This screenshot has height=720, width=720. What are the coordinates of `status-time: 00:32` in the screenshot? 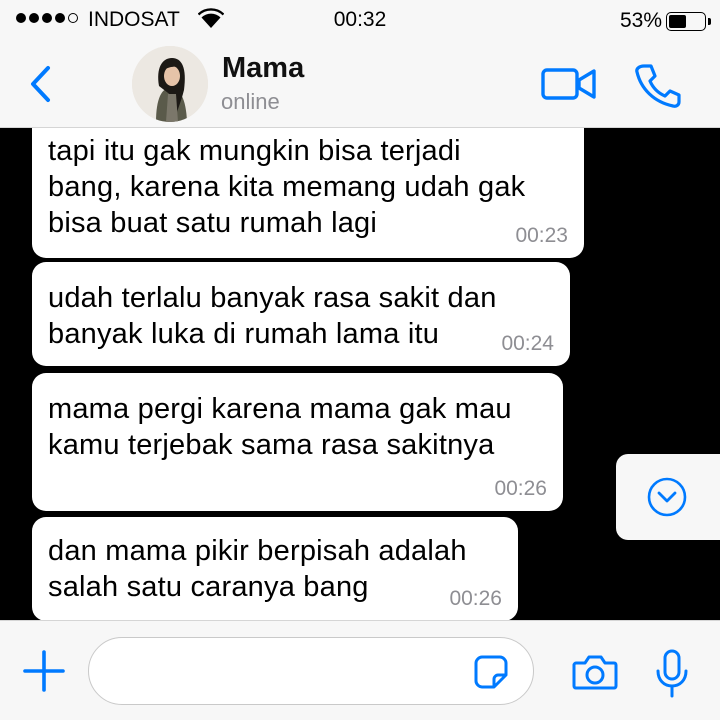 It's located at (360, 19).